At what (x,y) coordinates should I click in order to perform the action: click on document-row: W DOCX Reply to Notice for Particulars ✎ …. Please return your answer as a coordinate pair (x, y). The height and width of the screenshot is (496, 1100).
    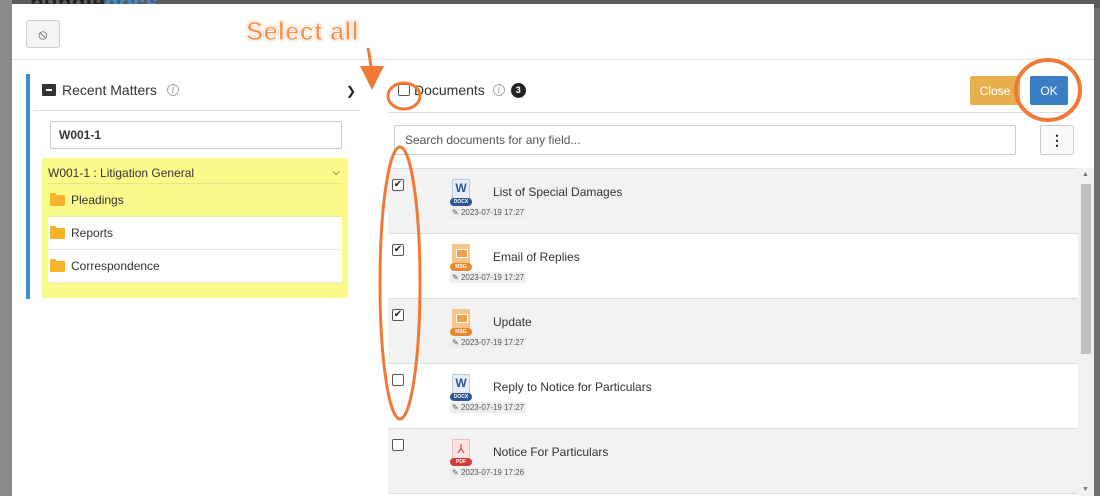
    Looking at the image, I should click on (733, 396).